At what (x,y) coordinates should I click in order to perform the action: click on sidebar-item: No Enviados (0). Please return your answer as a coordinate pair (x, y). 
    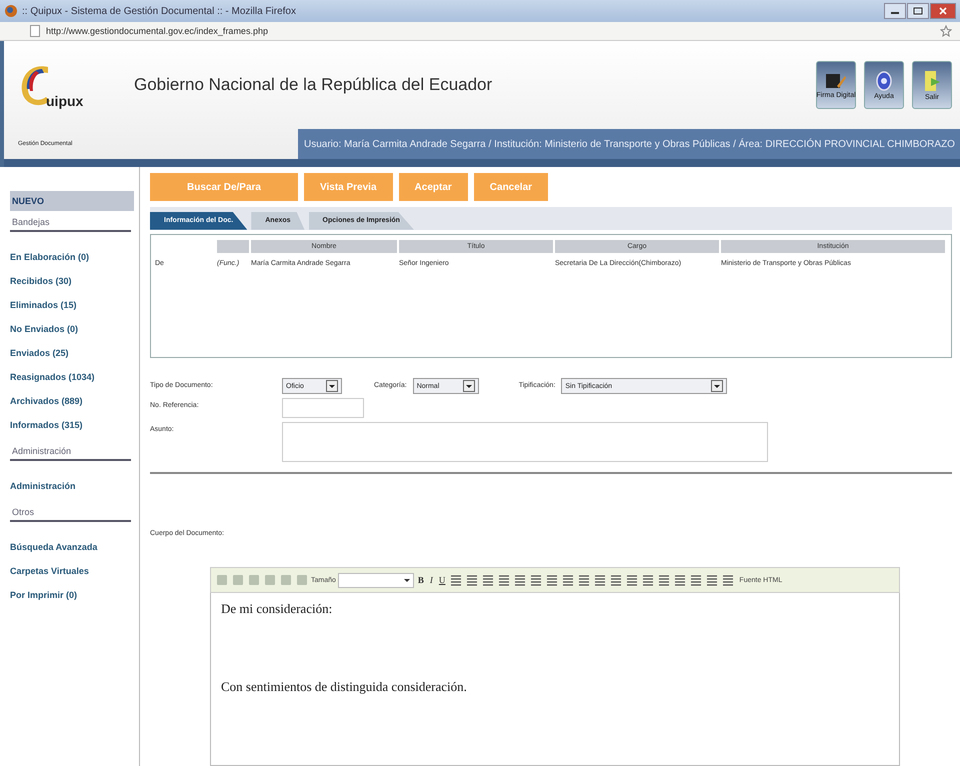
    Looking at the image, I should click on (70, 329).